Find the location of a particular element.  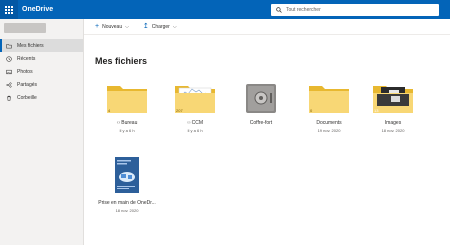

sidebar-item-partages: Partagés is located at coordinates (41, 84).